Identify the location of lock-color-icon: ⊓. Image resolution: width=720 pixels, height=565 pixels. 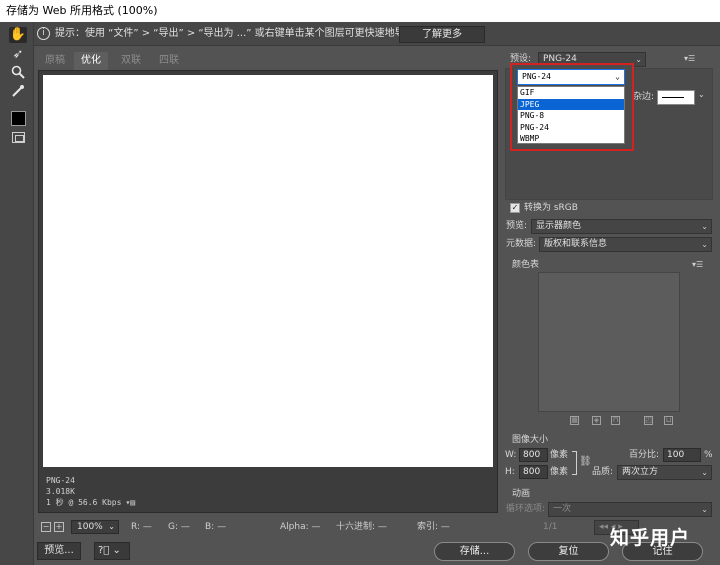
(615, 420).